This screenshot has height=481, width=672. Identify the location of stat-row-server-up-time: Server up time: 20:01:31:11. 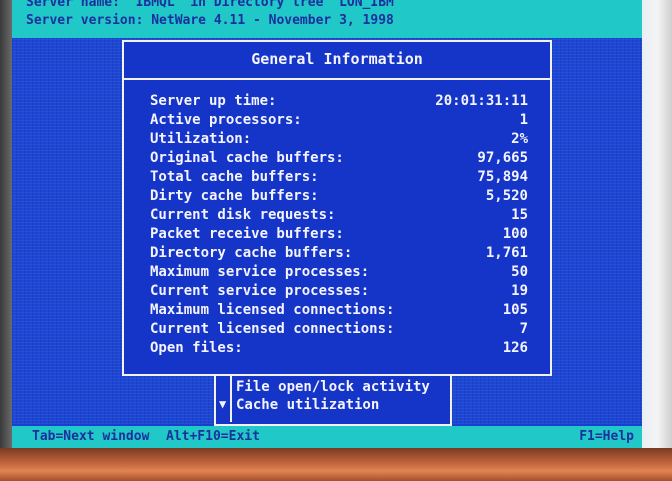
(339, 101).